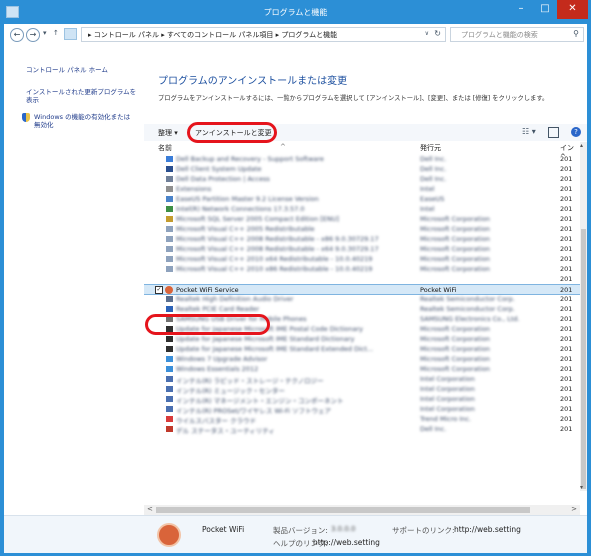 The width and height of the screenshot is (591, 556). I want to click on horizontal-scrollbar: < >, so click(362, 510).